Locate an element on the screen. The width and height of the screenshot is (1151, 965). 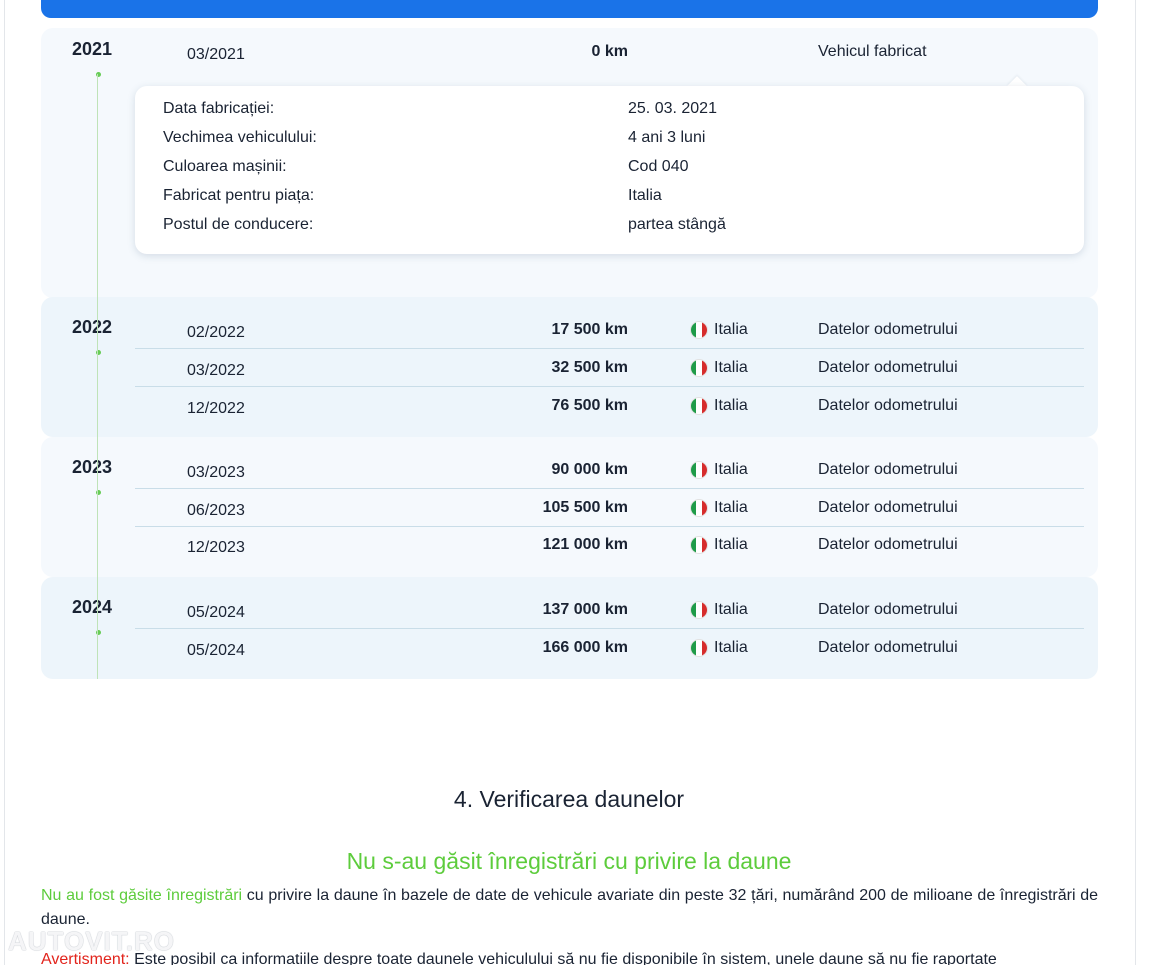
detail-label: Culoarea mașinii: is located at coordinates (225, 166).